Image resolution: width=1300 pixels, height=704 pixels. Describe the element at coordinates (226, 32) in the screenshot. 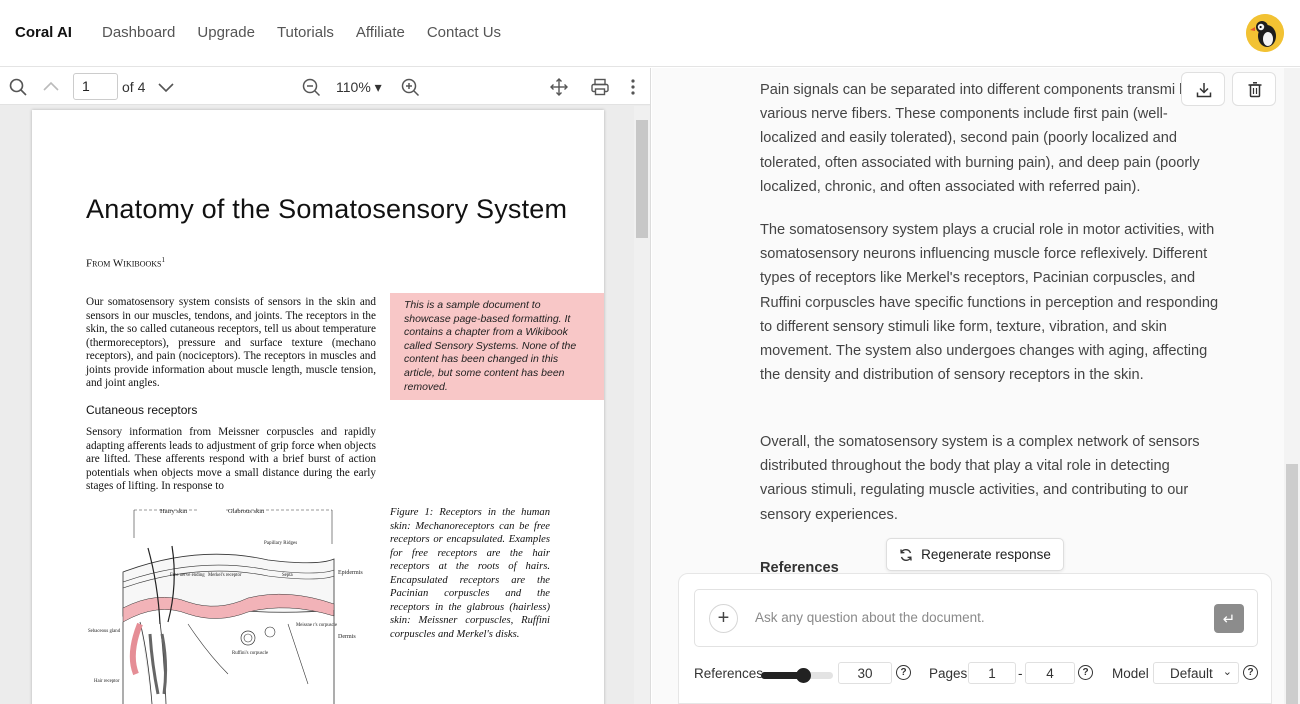

I see `nav-upgrade: Upgrade` at that location.